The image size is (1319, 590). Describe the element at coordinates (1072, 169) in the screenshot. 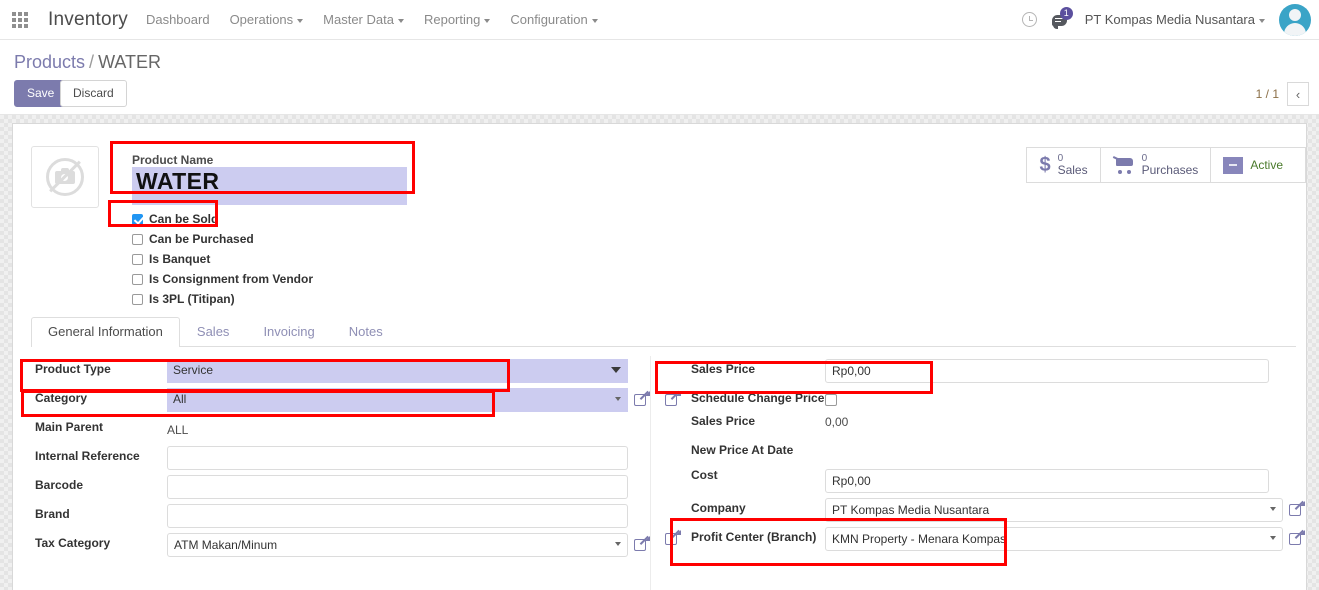

I see `stat-sales-label: Sales` at that location.